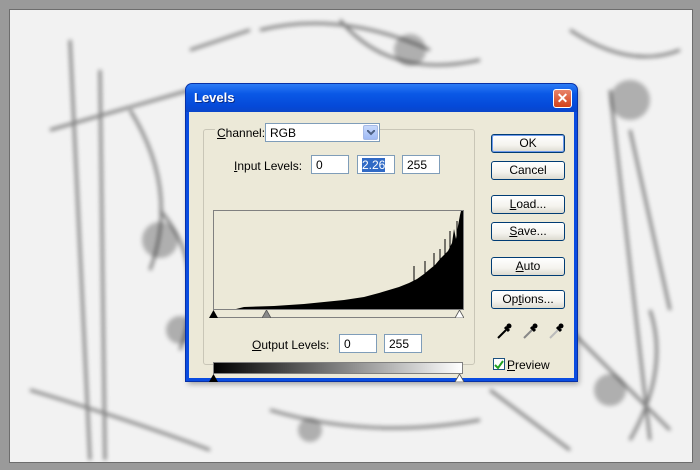  I want to click on chevron-down-icon, so click(370, 132).